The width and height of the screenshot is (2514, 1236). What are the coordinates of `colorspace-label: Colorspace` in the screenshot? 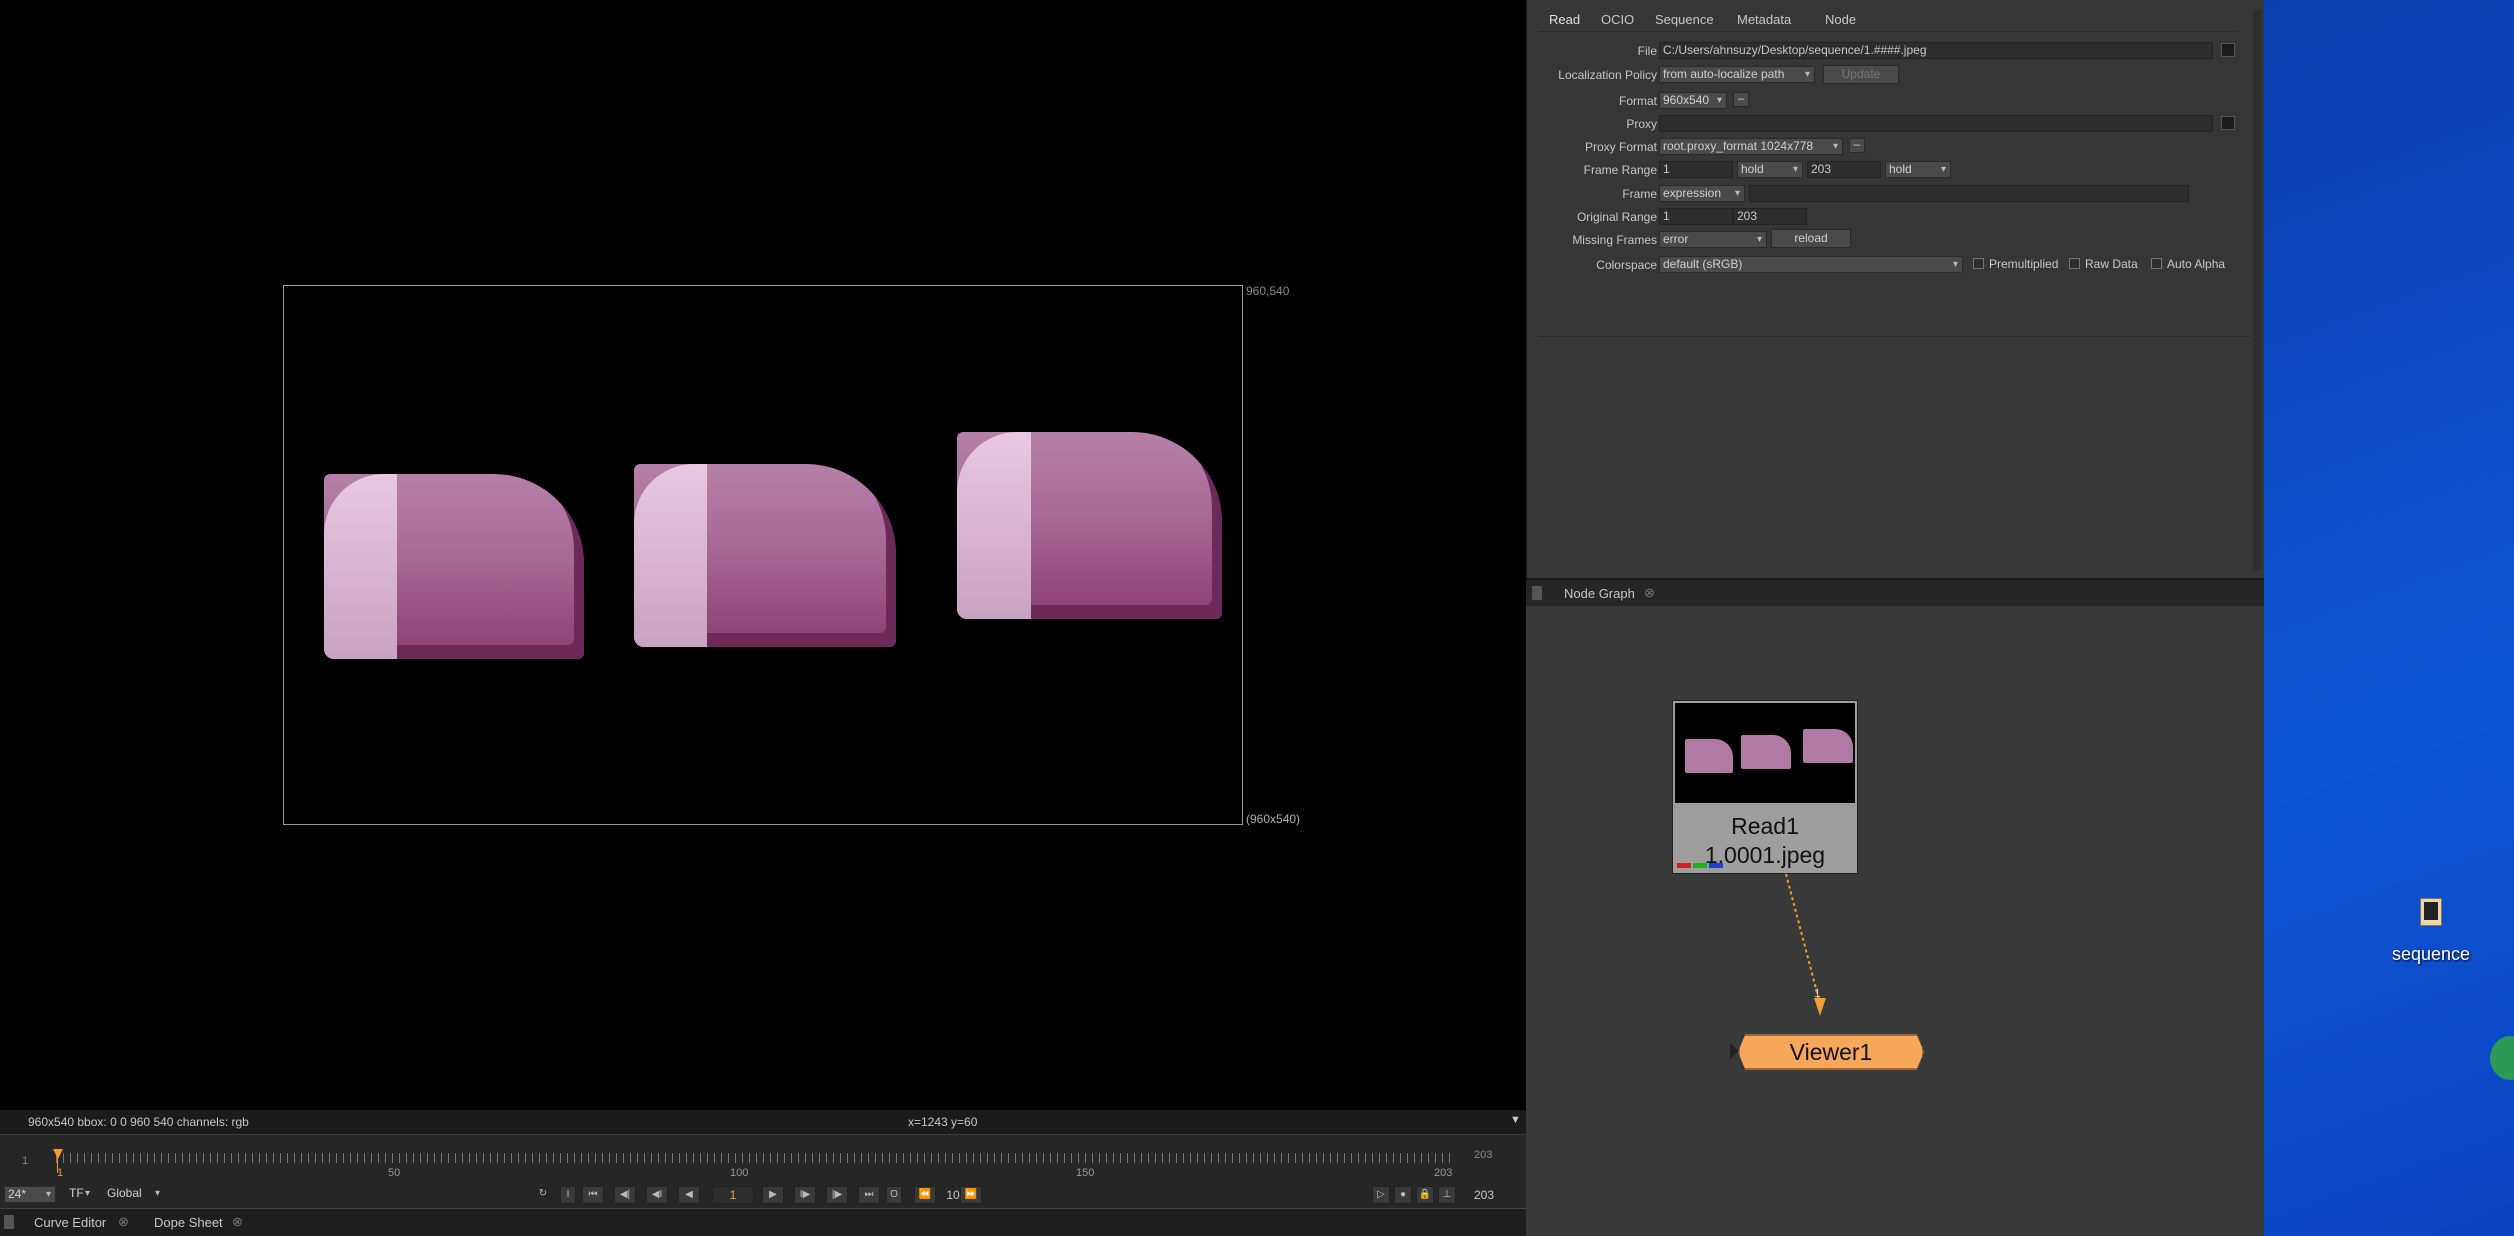 It's located at (1626, 265).